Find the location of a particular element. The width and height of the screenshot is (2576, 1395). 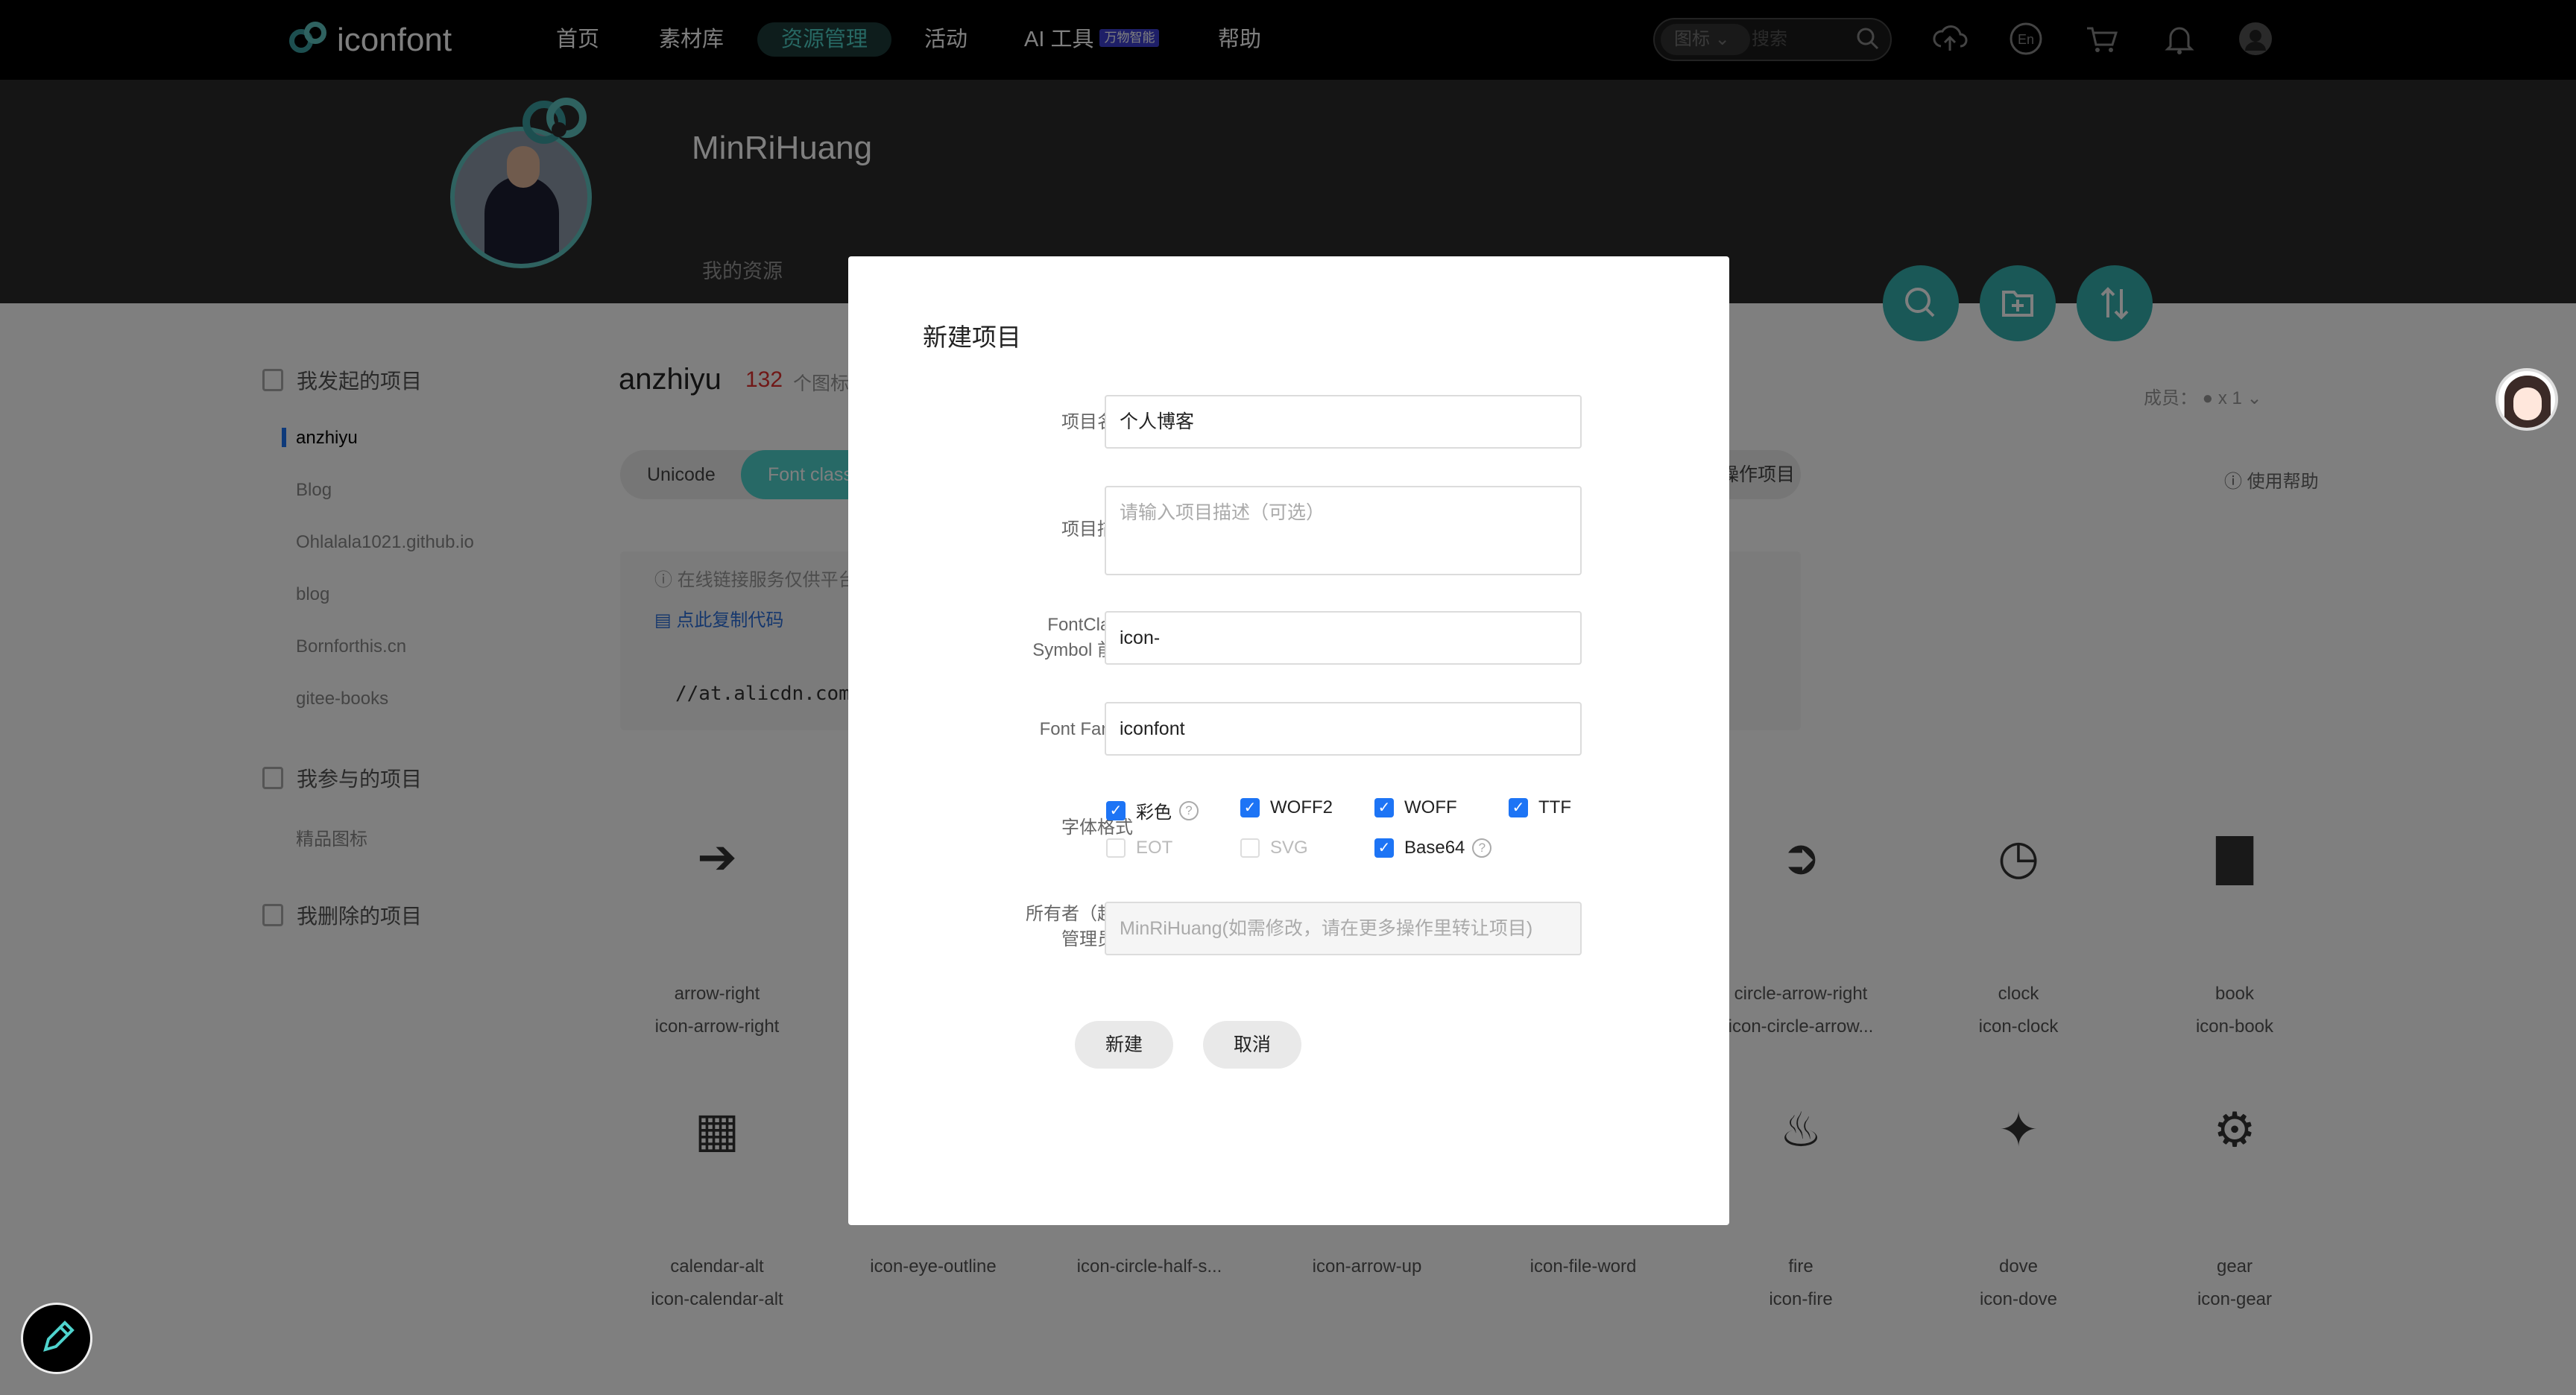

prefix-input: icon- is located at coordinates (1343, 638).